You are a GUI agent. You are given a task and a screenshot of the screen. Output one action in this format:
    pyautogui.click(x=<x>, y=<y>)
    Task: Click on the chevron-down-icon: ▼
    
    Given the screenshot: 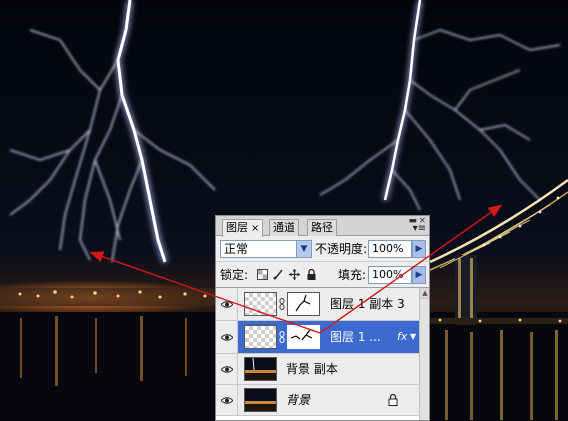 What is the action you would take?
    pyautogui.click(x=303, y=249)
    